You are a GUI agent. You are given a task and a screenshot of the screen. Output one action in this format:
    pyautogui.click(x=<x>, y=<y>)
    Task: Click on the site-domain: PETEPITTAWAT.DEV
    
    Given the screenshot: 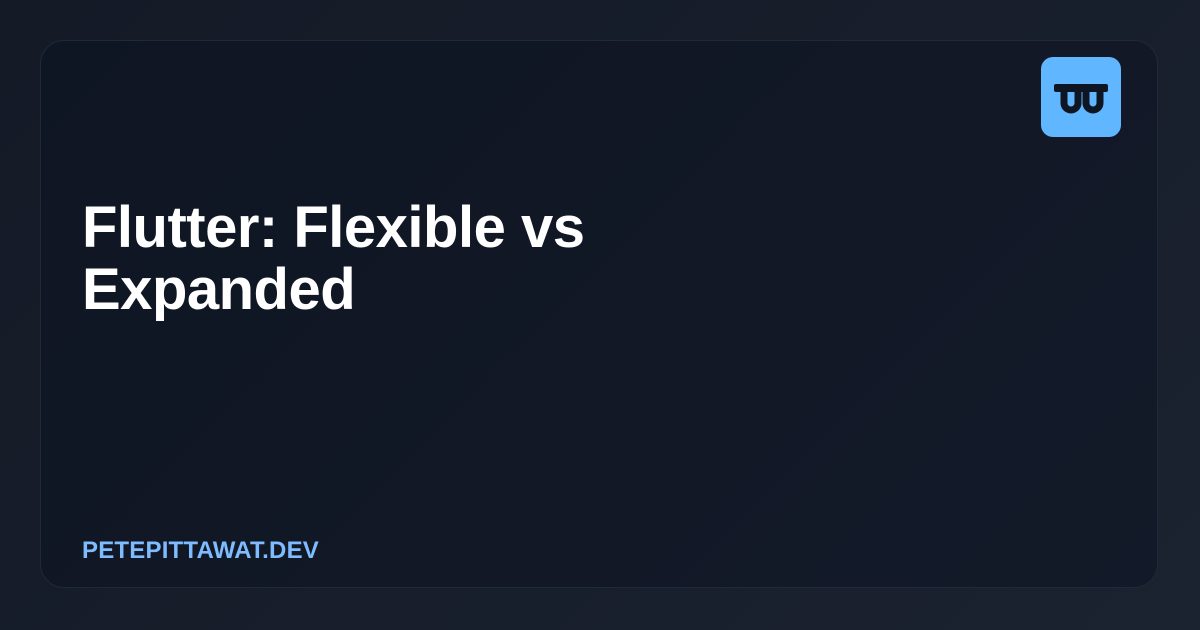 What is the action you would take?
    pyautogui.click(x=201, y=550)
    